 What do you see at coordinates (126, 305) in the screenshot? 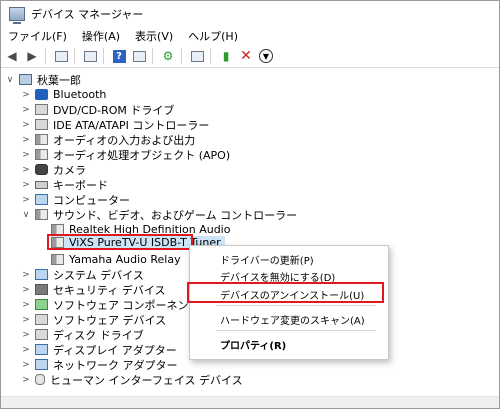
I see `tree-item-label: ソフトウェア コンポーネント` at bounding box center [126, 305].